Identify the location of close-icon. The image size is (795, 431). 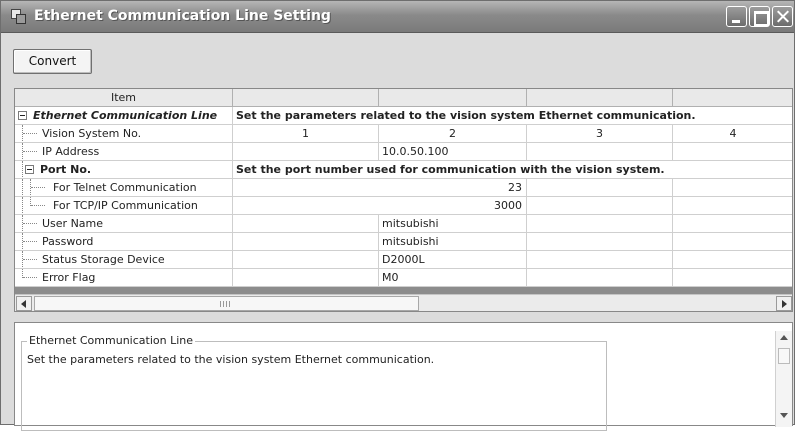
(782, 16).